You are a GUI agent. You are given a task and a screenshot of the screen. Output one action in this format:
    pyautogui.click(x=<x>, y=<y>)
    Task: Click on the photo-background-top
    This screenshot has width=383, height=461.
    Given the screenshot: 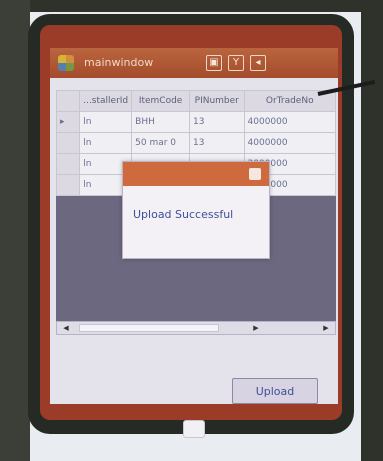 What is the action you would take?
    pyautogui.click(x=191, y=6)
    